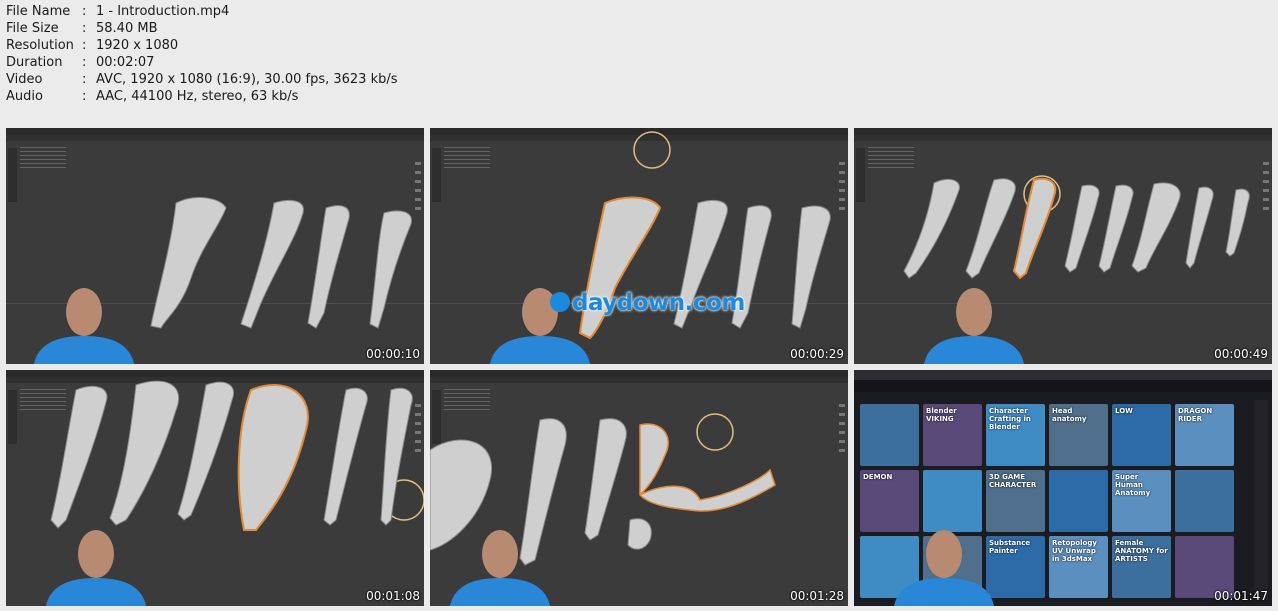 The width and height of the screenshot is (1278, 611). I want to click on timestamp: 00:00:49, so click(1241, 354).